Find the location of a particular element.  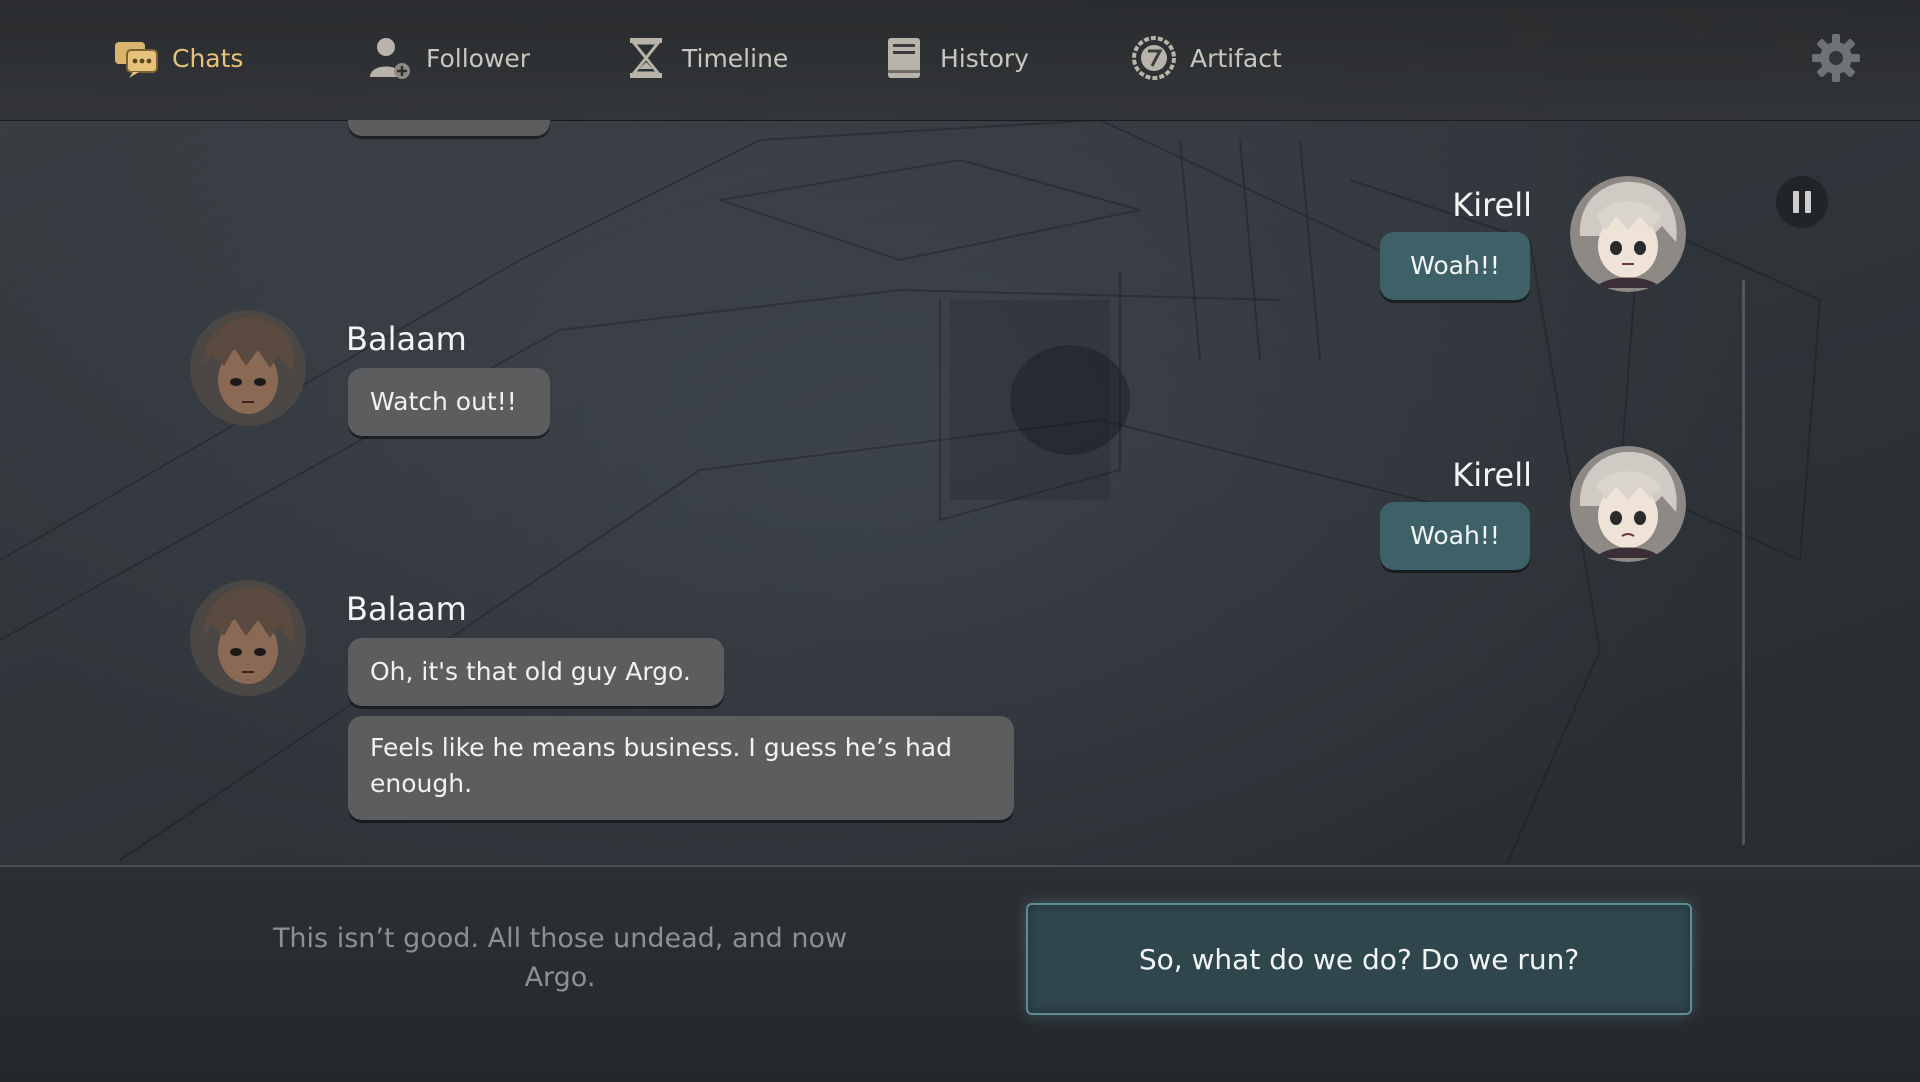

tab-chats: Chats is located at coordinates (177, 58).